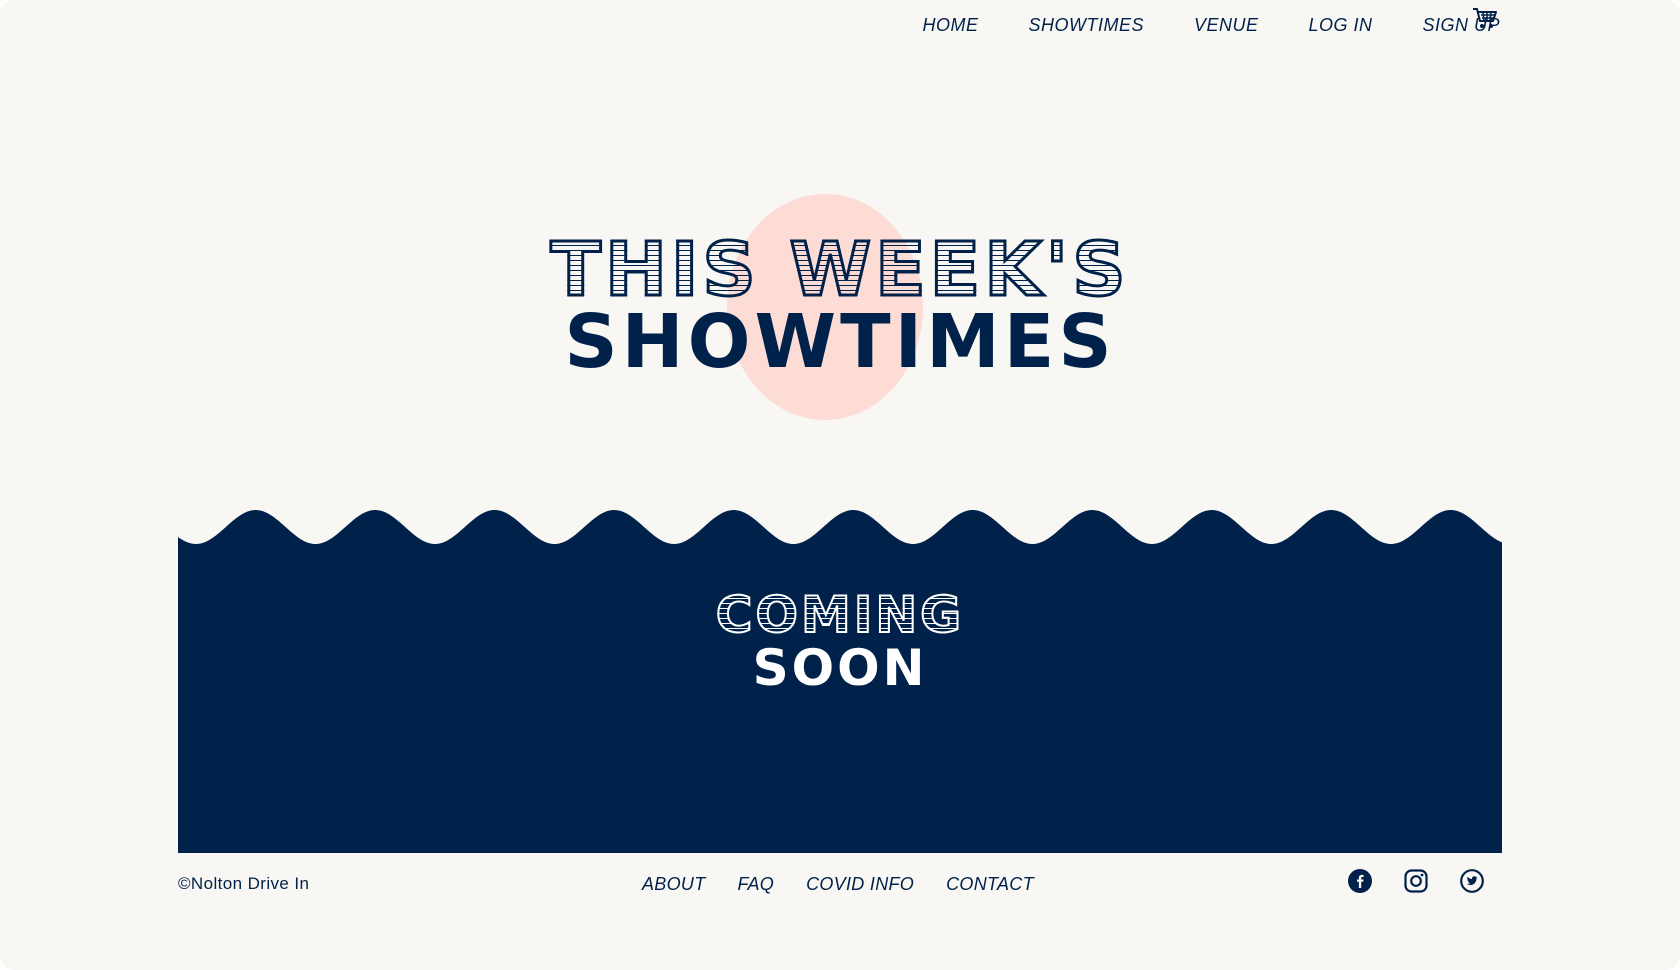  Describe the element at coordinates (840, 530) in the screenshot. I see `wave-decoration` at that location.